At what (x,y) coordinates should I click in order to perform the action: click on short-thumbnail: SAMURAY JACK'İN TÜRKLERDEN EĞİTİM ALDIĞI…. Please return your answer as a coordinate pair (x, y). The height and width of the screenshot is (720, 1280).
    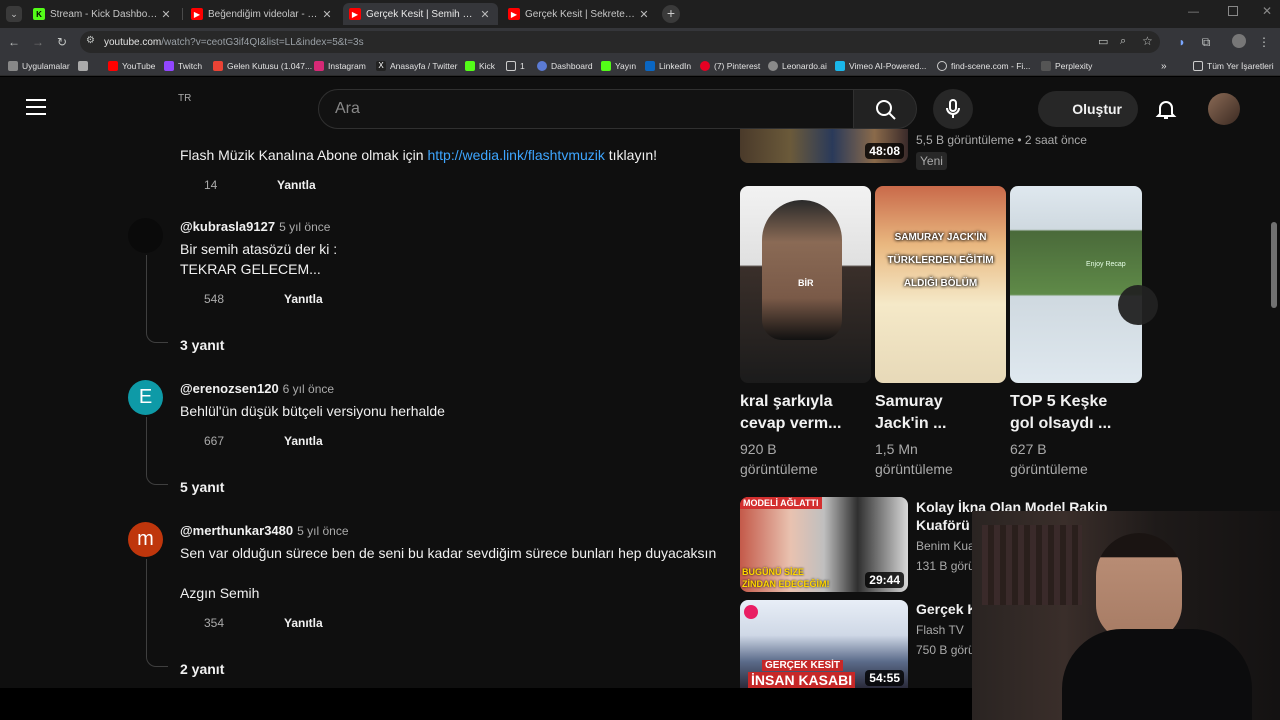
    Looking at the image, I should click on (940, 284).